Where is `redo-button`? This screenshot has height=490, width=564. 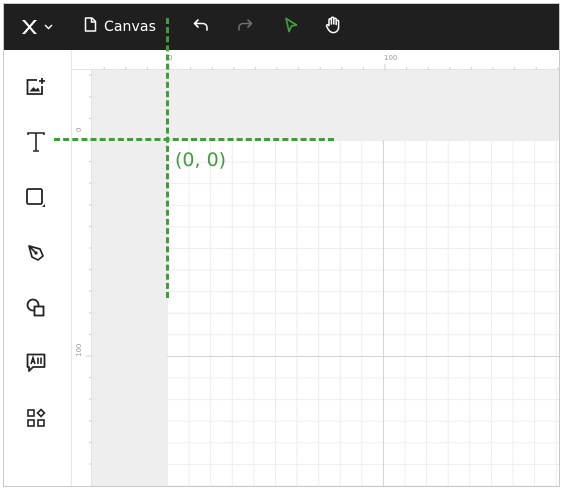
redo-button is located at coordinates (245, 27).